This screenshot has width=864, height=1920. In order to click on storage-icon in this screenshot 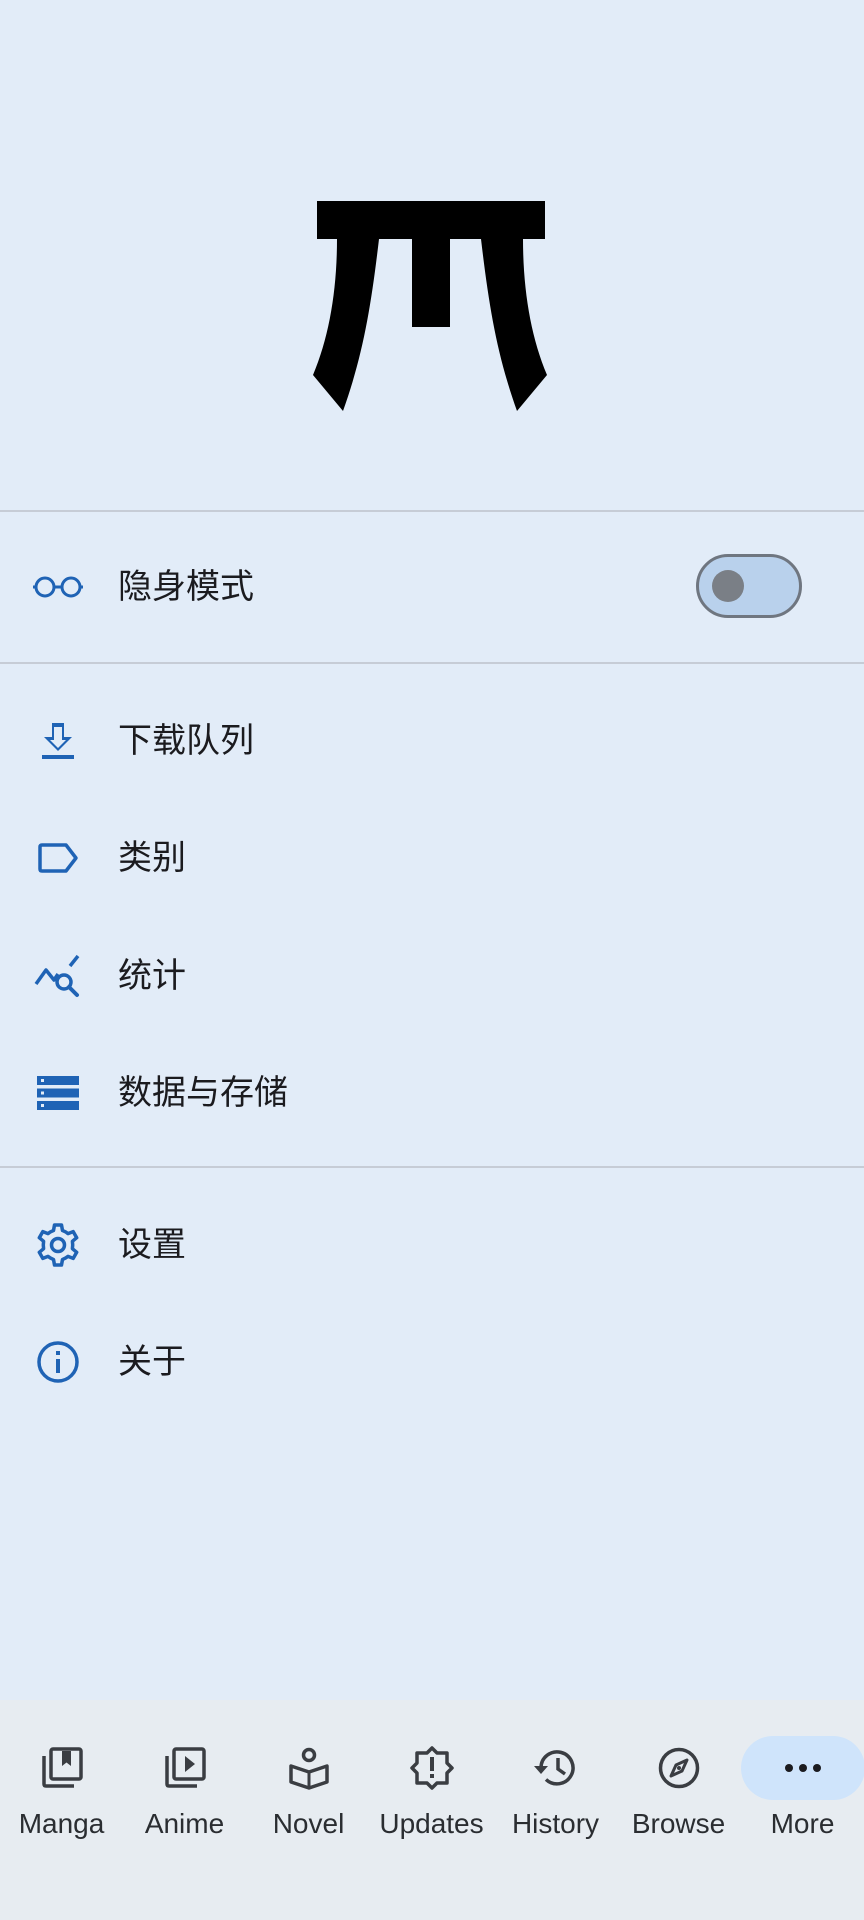, I will do `click(58, 1093)`.